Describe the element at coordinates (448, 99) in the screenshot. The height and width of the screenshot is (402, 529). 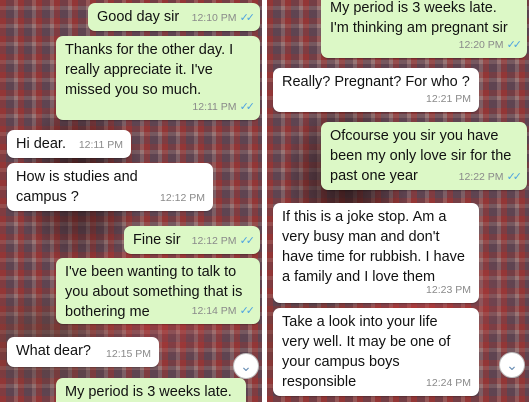
I see `message-meta: 12:21 PM` at that location.